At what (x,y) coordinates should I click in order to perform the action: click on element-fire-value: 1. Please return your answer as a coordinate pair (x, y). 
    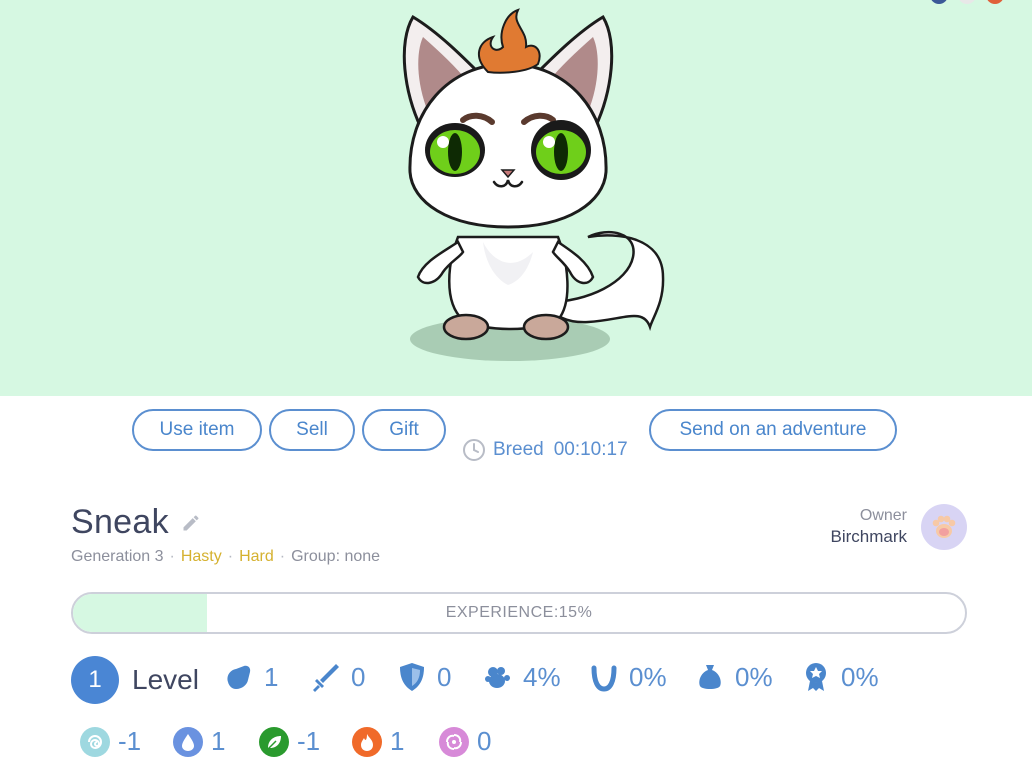
    Looking at the image, I should click on (397, 741).